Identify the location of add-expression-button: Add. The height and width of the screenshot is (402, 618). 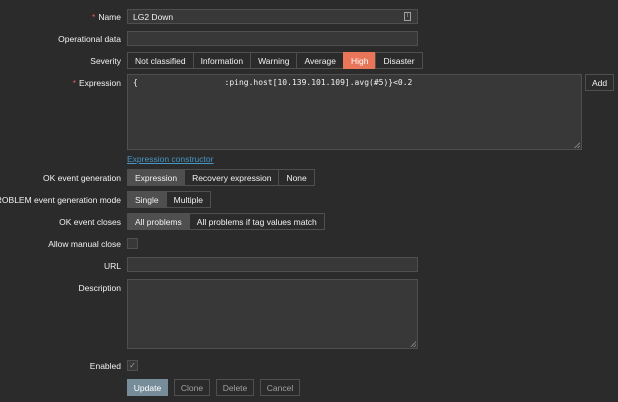
(599, 82).